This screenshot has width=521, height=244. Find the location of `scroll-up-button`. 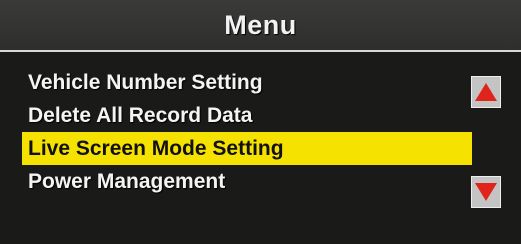

scroll-up-button is located at coordinates (486, 92).